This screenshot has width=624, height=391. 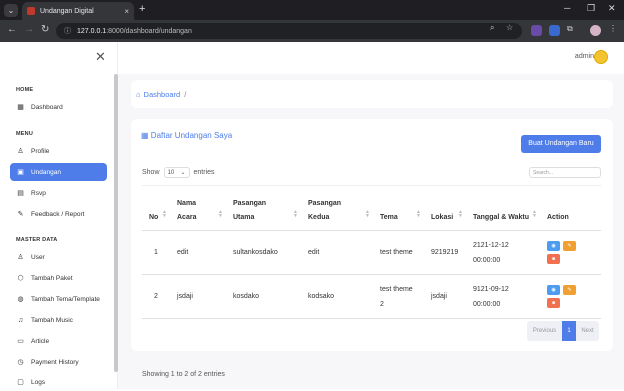 I want to click on table-info: Showing 1 to 2 of 2 entries, so click(x=183, y=374).